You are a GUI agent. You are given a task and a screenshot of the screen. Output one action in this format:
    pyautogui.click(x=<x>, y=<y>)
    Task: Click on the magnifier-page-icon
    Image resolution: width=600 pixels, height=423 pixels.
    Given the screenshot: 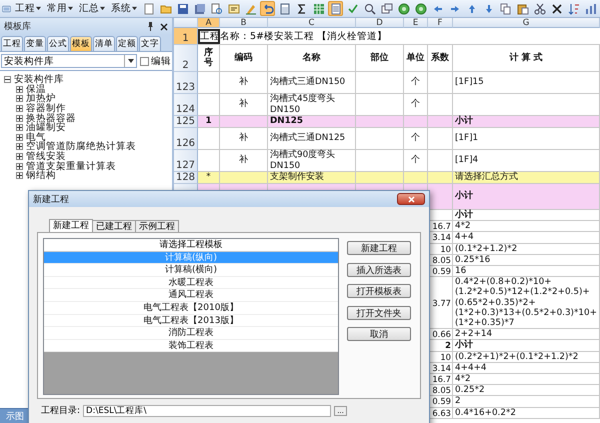 What is the action you would take?
    pyautogui.click(x=216, y=8)
    